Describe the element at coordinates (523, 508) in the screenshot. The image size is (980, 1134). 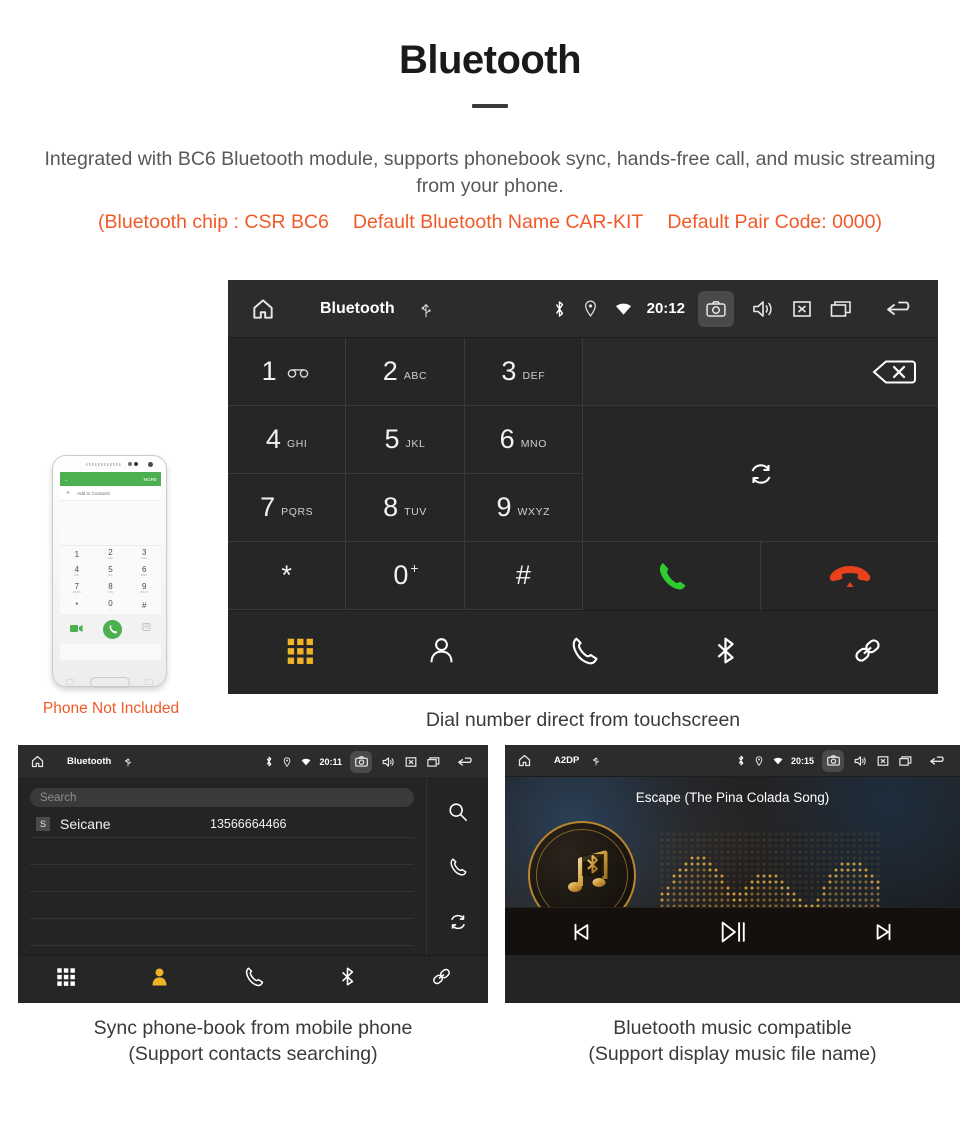
I see `key-9: 9 WXYZ` at that location.